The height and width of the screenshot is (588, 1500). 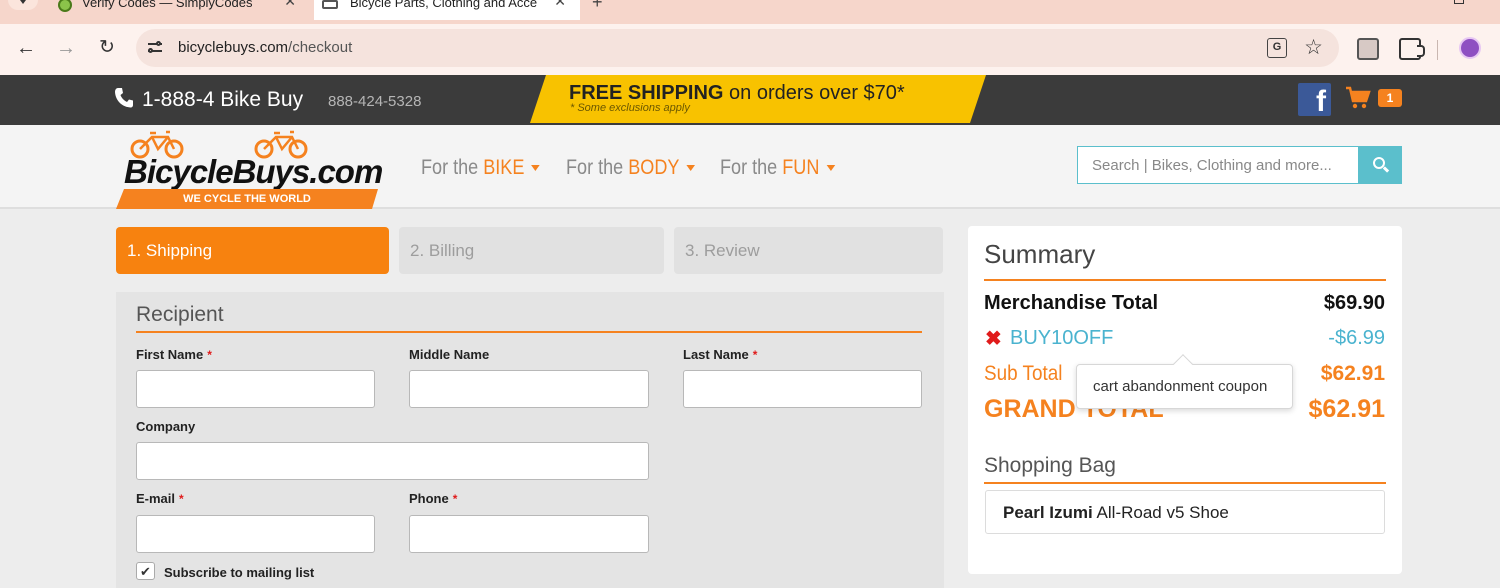 What do you see at coordinates (1412, 49) in the screenshot?
I see `extensions-puzzle-icon` at bounding box center [1412, 49].